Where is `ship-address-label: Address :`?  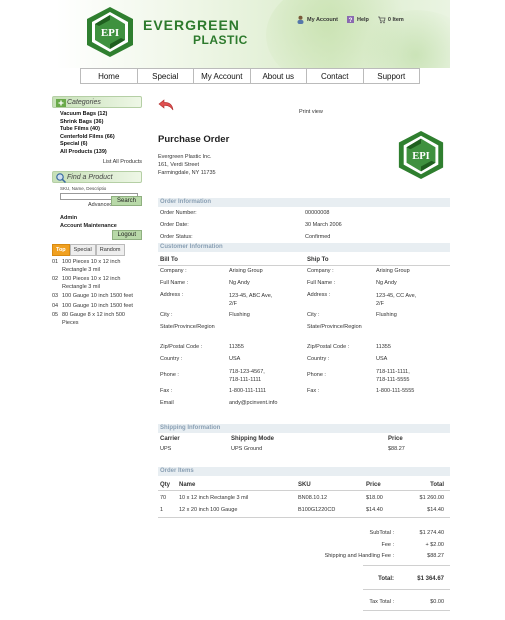 ship-address-label: Address : is located at coordinates (319, 295).